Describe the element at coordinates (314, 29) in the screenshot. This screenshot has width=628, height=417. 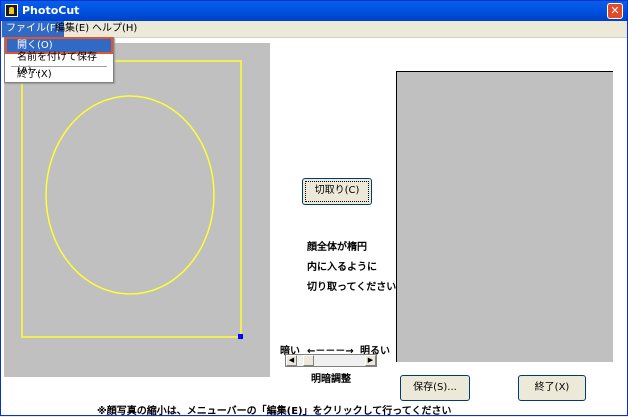
I see `menu-bar: ファイル(F) 編集(E) ヘルプ(H)` at that location.